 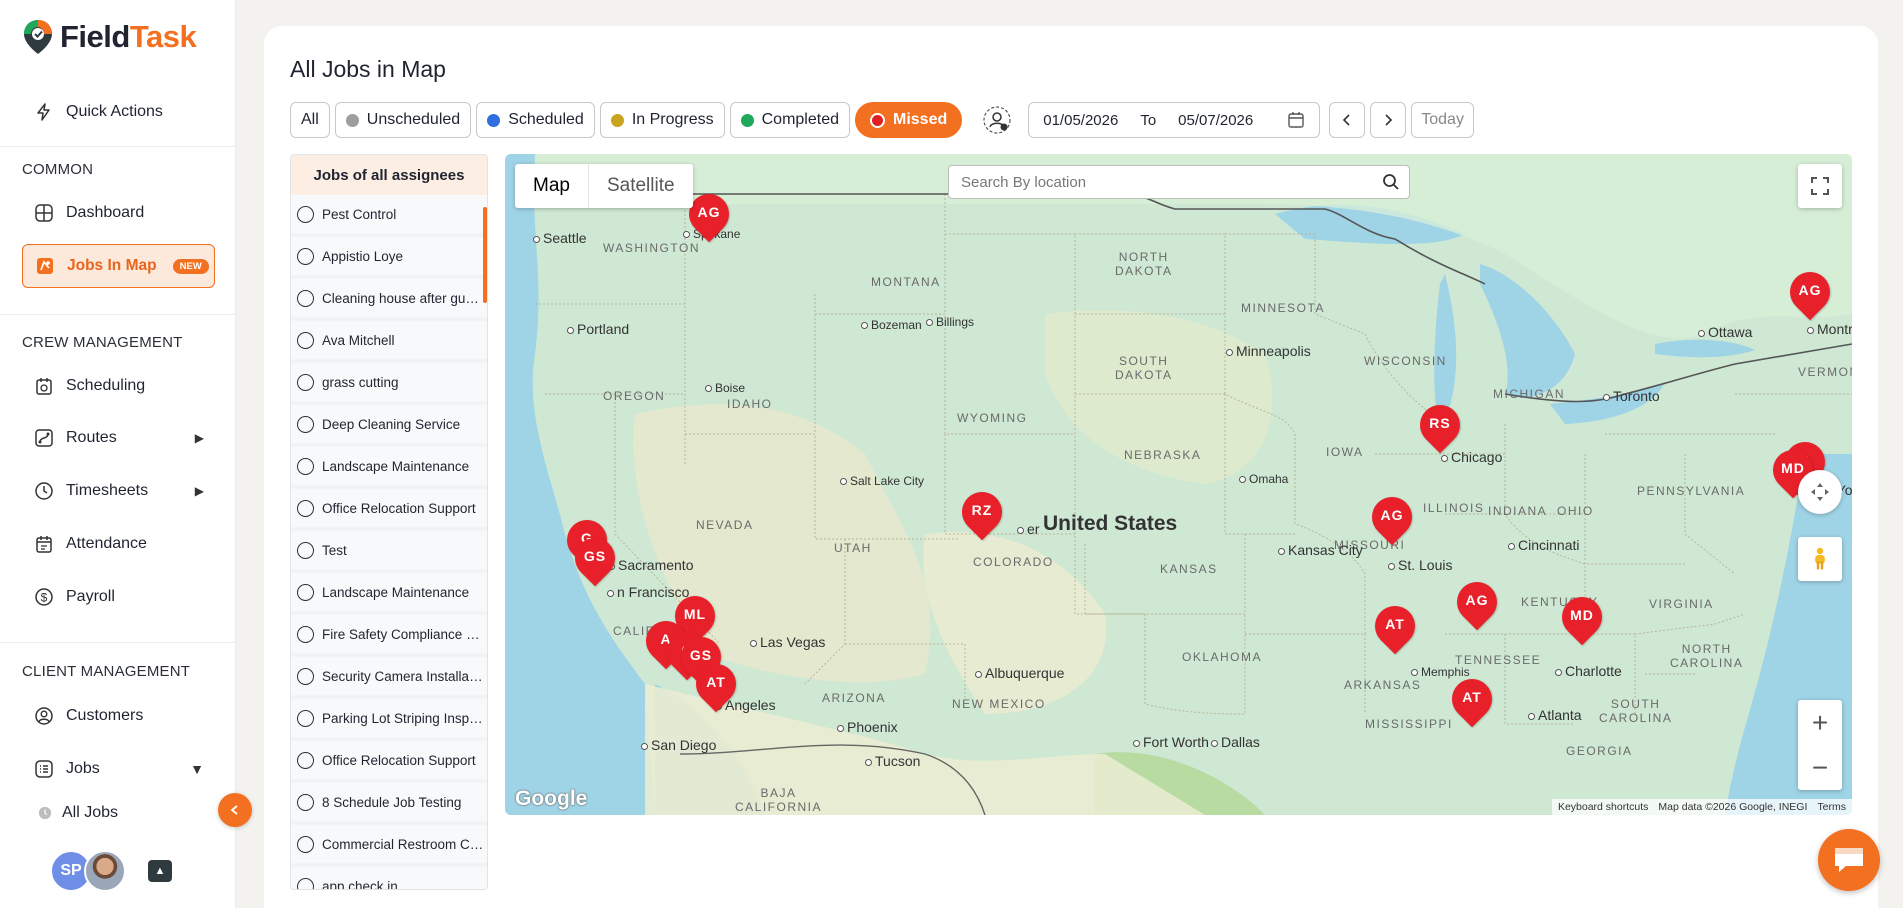 I want to click on list-item: Pest Control, so click(x=389, y=216).